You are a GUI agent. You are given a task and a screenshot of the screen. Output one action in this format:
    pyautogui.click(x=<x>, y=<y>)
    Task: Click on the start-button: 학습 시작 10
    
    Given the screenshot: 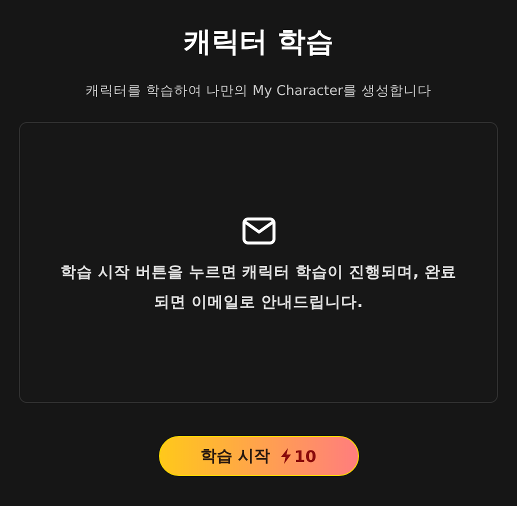 What is the action you would take?
    pyautogui.click(x=258, y=456)
    